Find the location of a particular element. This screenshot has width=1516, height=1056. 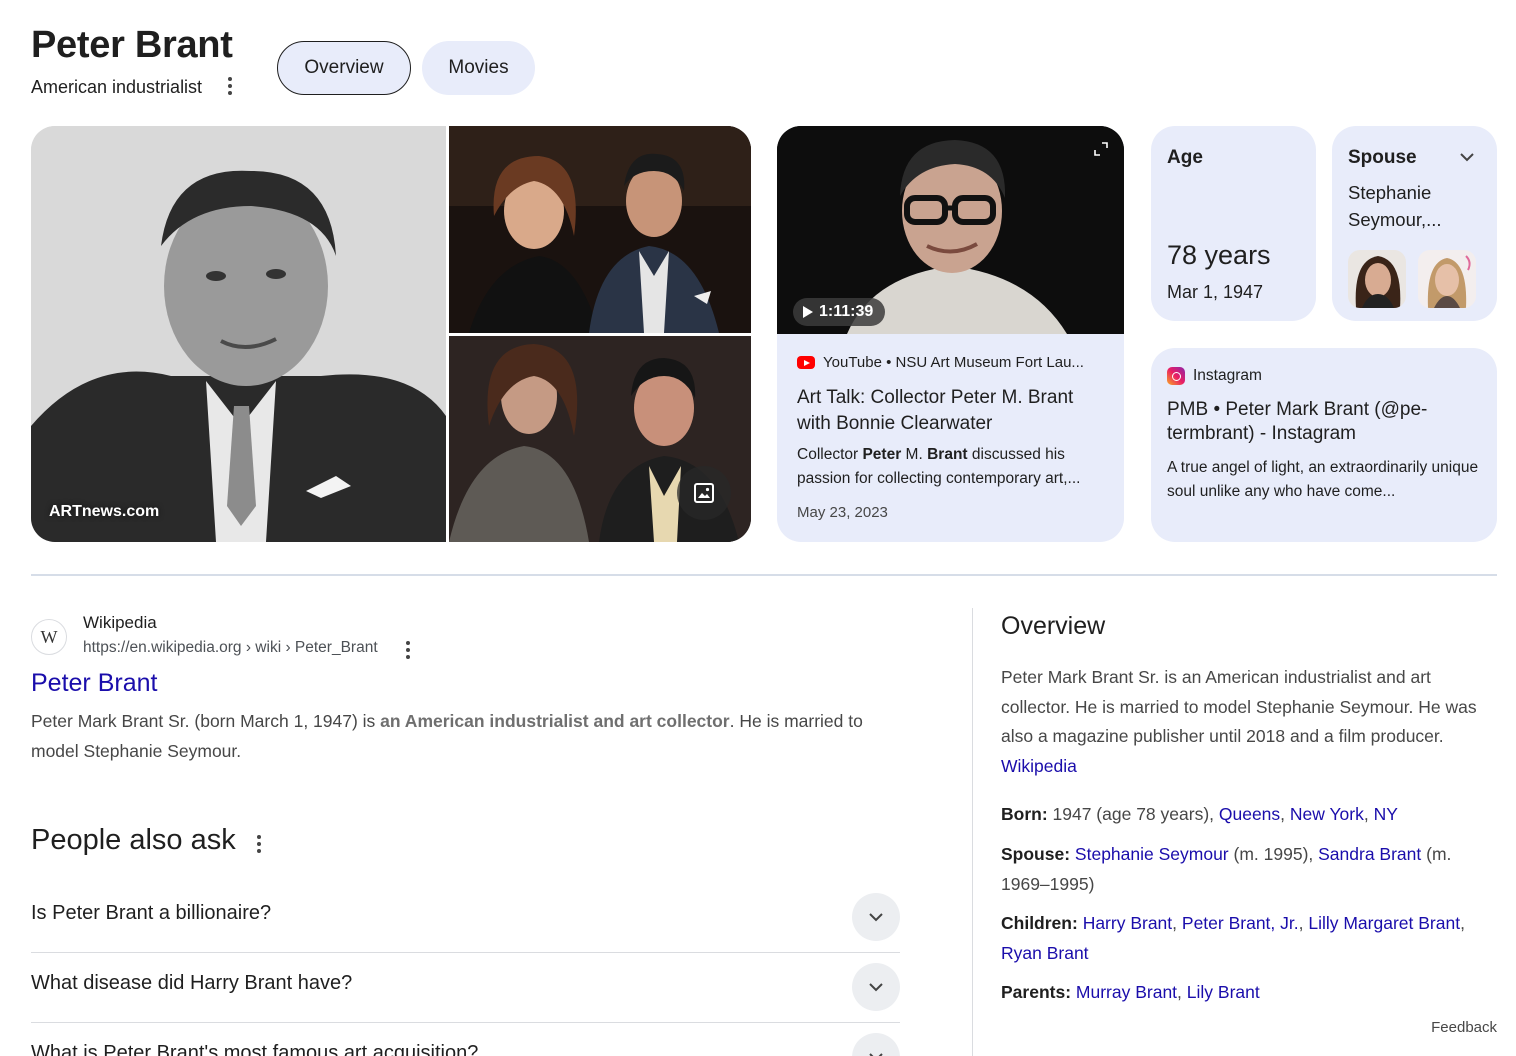

fact-label: Children: is located at coordinates (1039, 923).